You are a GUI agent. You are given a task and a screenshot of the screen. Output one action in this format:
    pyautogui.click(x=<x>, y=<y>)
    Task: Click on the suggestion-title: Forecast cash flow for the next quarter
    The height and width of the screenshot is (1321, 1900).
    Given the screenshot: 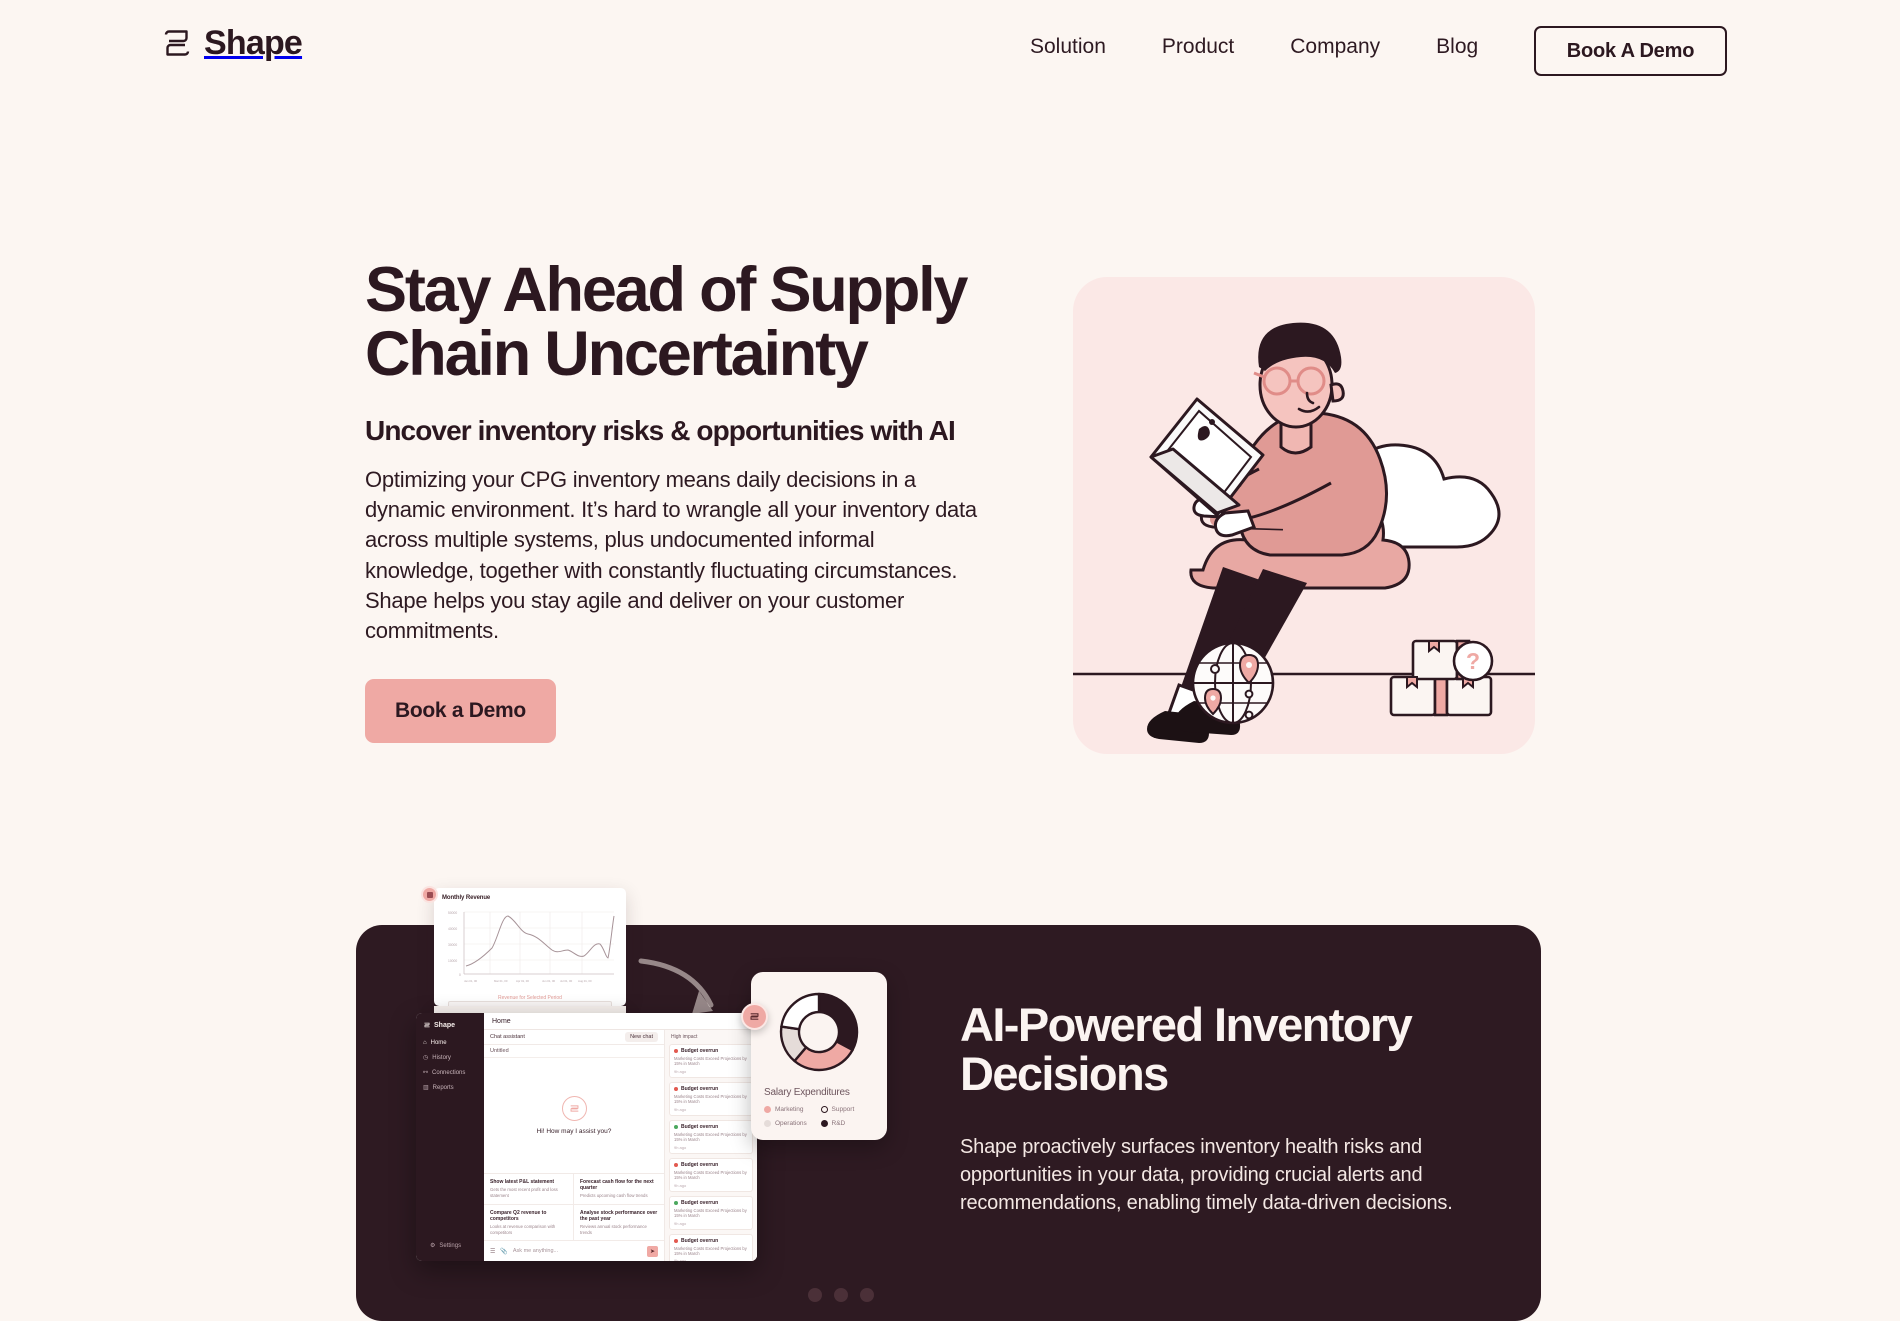 What is the action you would take?
    pyautogui.click(x=617, y=1185)
    